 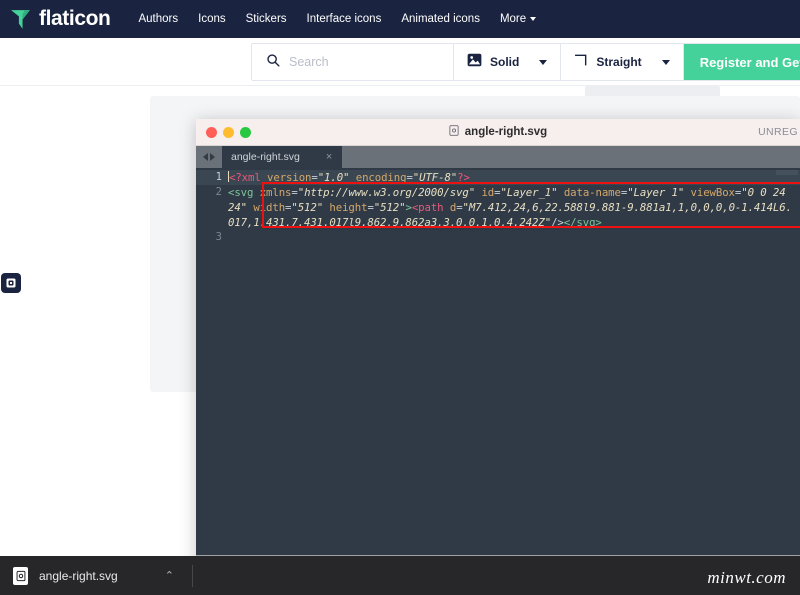 What do you see at coordinates (212, 361) in the screenshot?
I see `line-number-gutter: 1 2 3` at bounding box center [212, 361].